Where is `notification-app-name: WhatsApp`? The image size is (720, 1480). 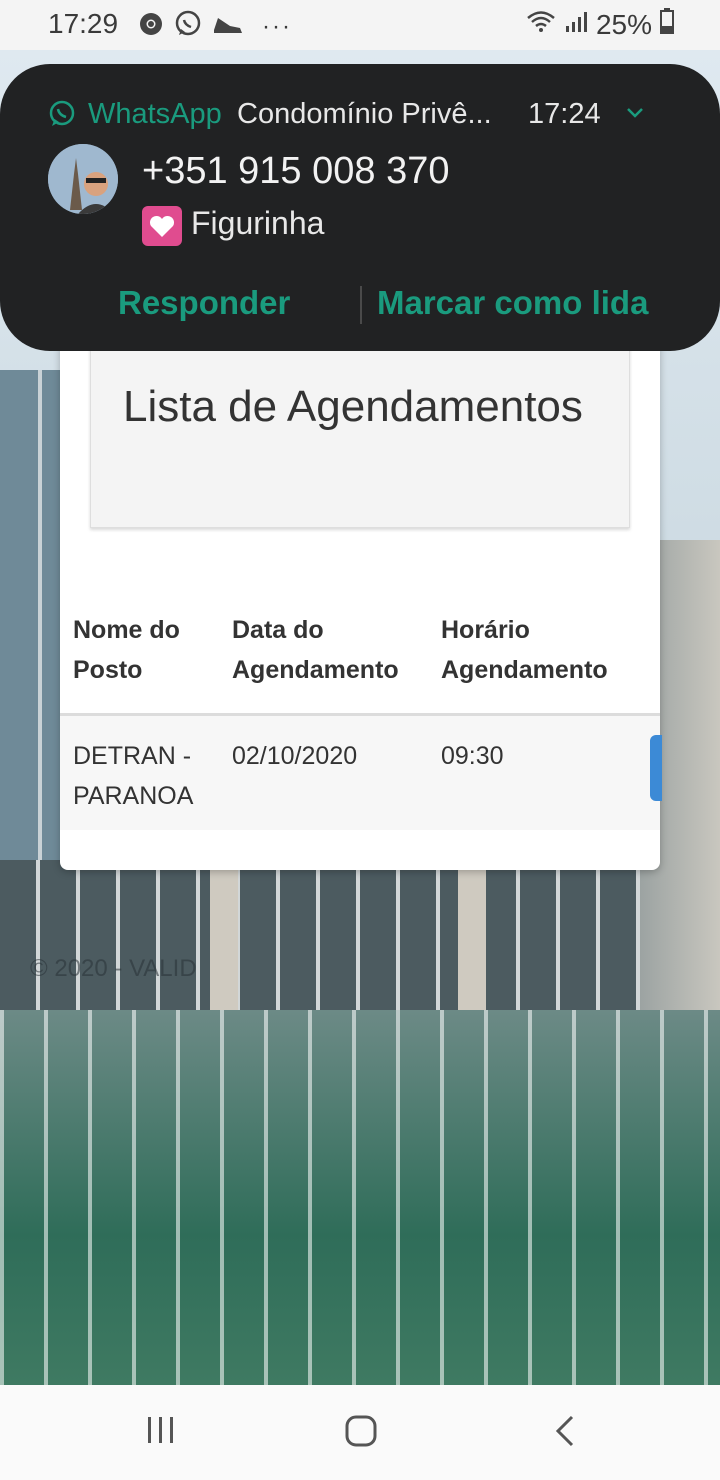 notification-app-name: WhatsApp is located at coordinates (155, 114).